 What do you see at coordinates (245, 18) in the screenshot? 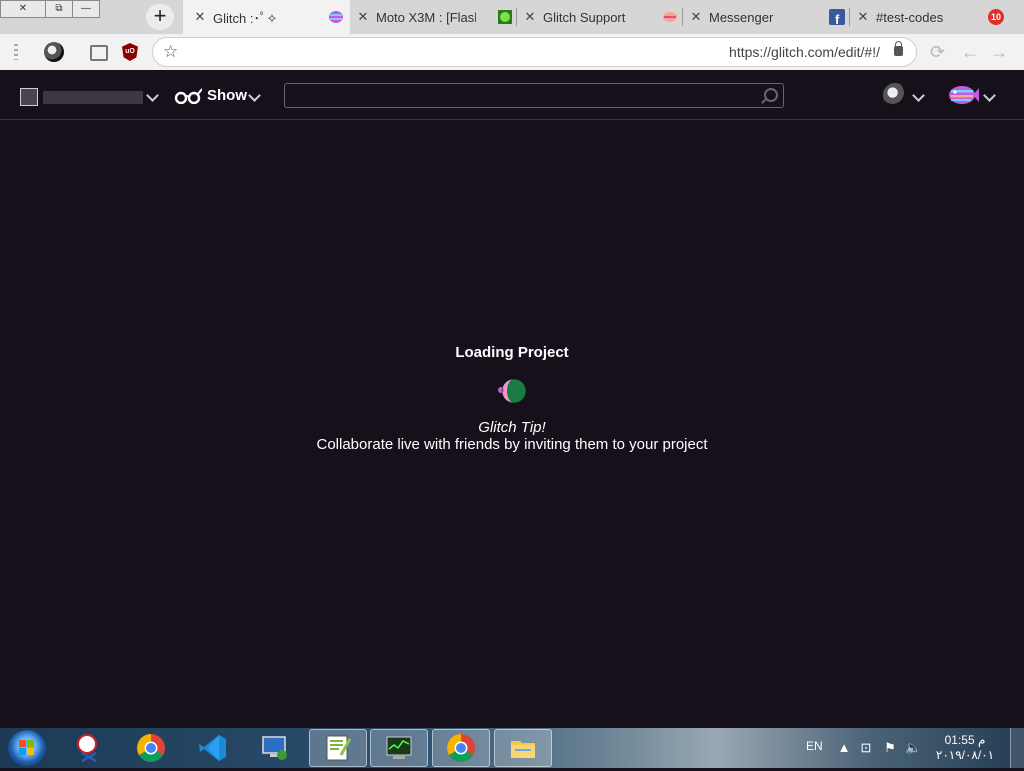
I see `tab-title: Glitch :･ﾟ✧` at bounding box center [245, 18].